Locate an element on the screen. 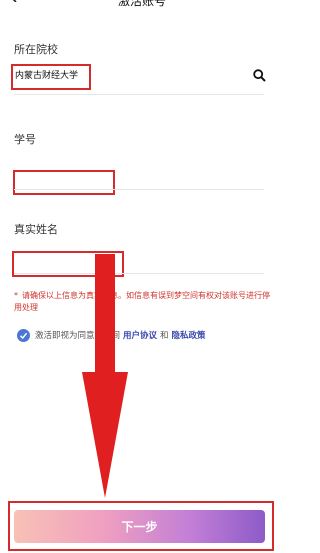  notice-text: * 请确保以上信息为真实信息。如信息有误到梦空间有权对该账号进行停用处理 is located at coordinates (142, 302).